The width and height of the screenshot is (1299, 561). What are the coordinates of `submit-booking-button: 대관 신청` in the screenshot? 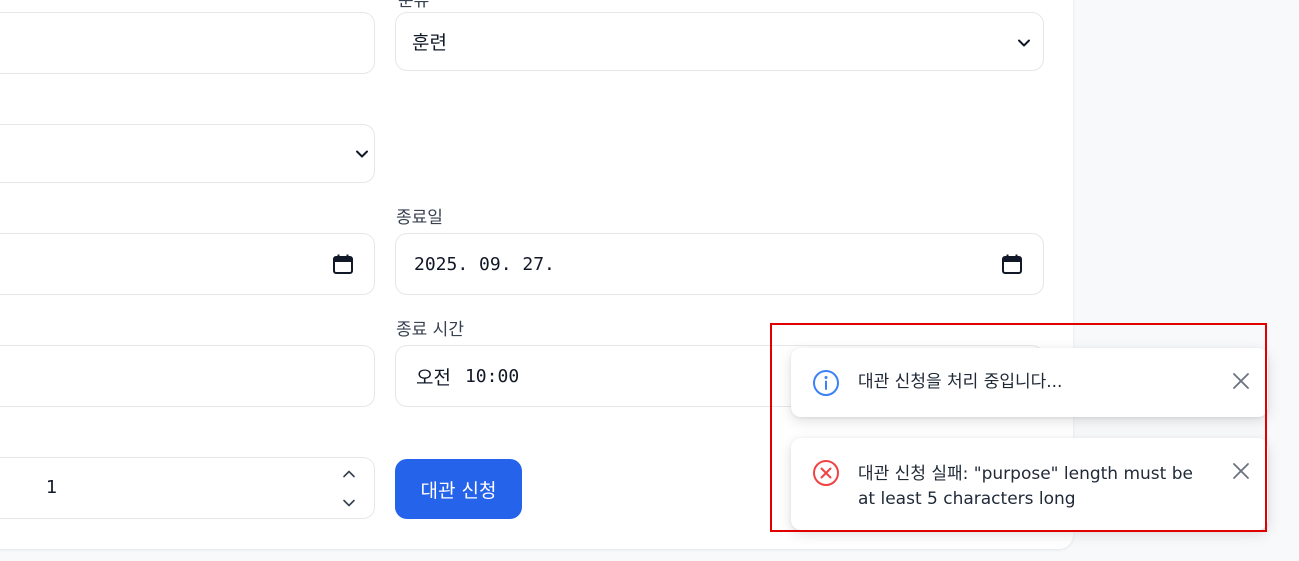 It's located at (458, 489).